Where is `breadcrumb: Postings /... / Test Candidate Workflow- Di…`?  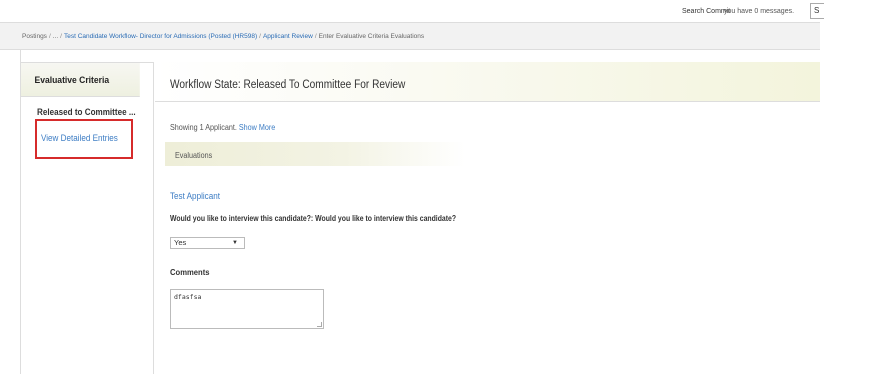 breadcrumb: Postings /... / Test Candidate Workflow- Di… is located at coordinates (223, 36).